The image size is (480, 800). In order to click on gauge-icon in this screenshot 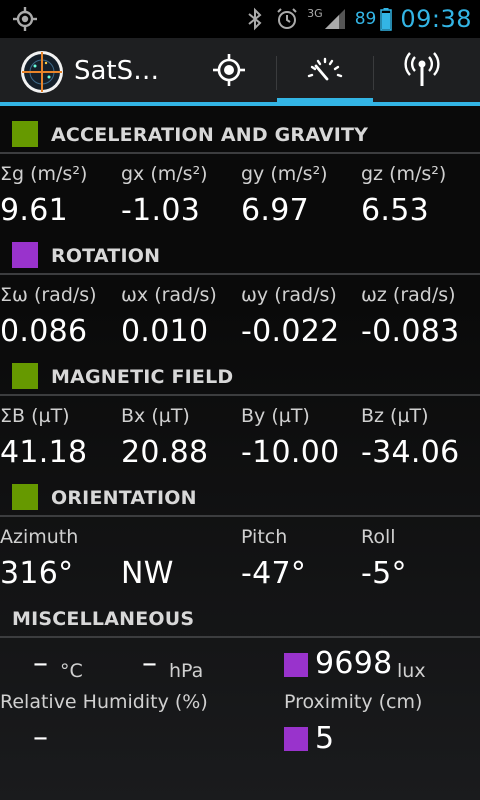, I will do `click(325, 69)`.